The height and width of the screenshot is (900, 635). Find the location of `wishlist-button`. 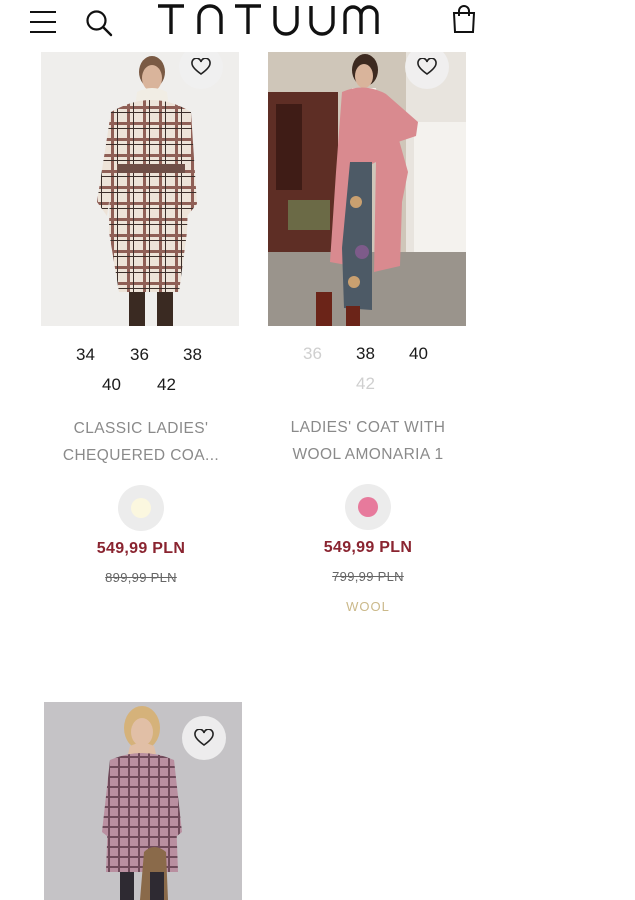

wishlist-button is located at coordinates (204, 738).